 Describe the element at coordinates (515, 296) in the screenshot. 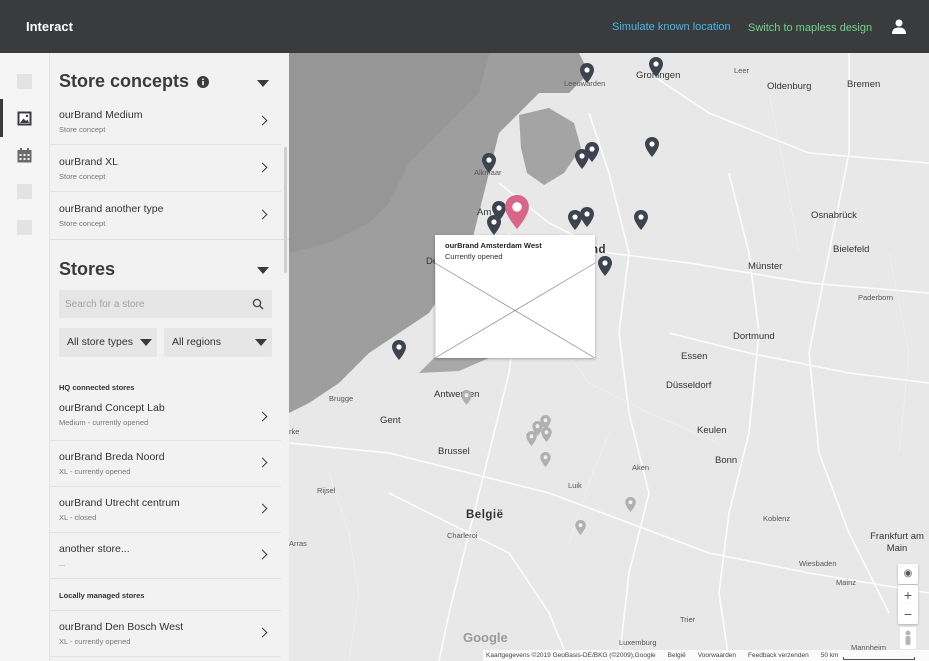

I see `store-popup: ourBrand Amsterdam West Currently opened` at that location.